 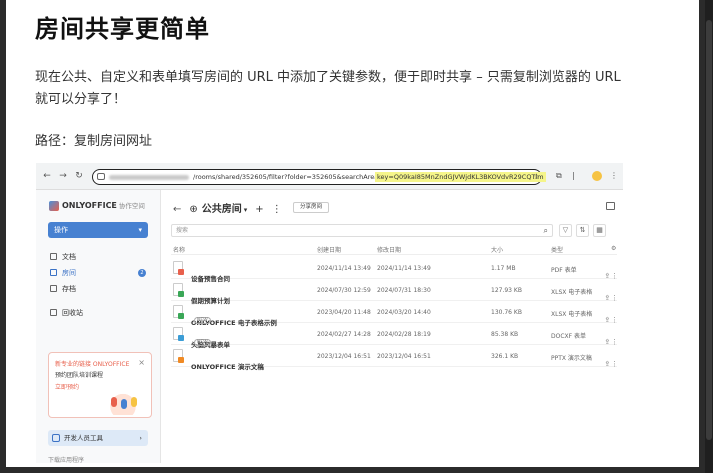 I want to click on info-panel-icon, so click(x=610, y=206).